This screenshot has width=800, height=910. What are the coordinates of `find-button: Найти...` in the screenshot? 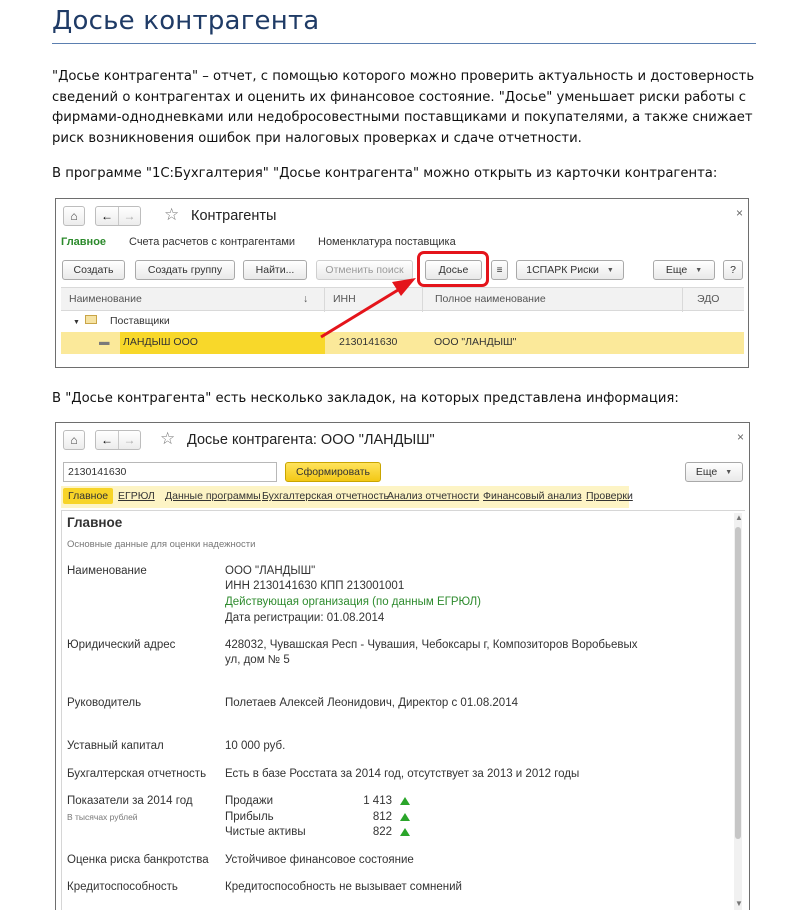 It's located at (275, 270).